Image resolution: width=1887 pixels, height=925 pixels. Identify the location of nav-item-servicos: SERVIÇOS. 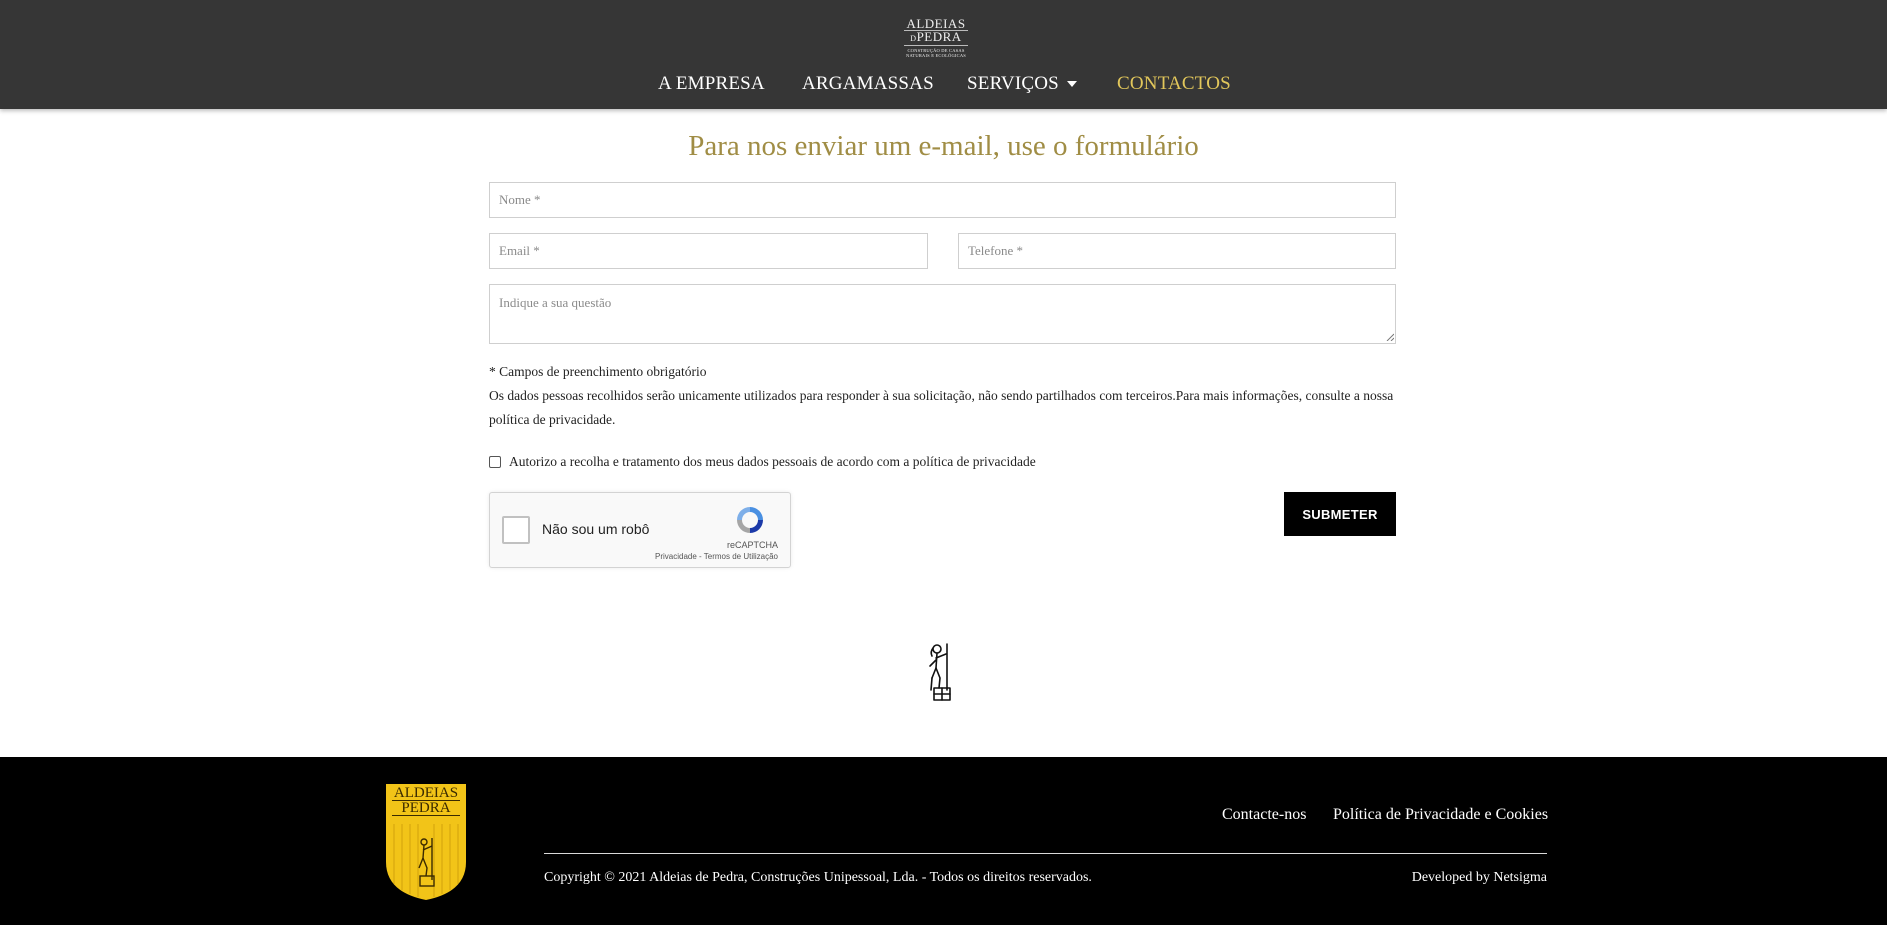
(1022, 84).